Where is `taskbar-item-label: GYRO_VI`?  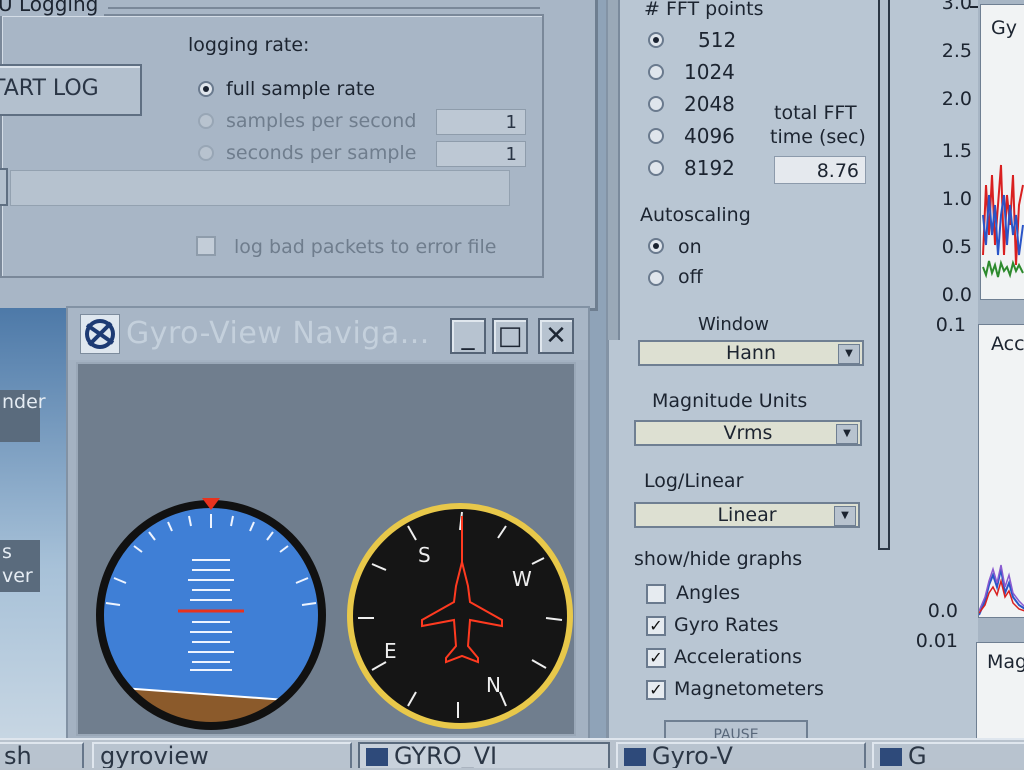 taskbar-item-label: GYRO_VI is located at coordinates (446, 755).